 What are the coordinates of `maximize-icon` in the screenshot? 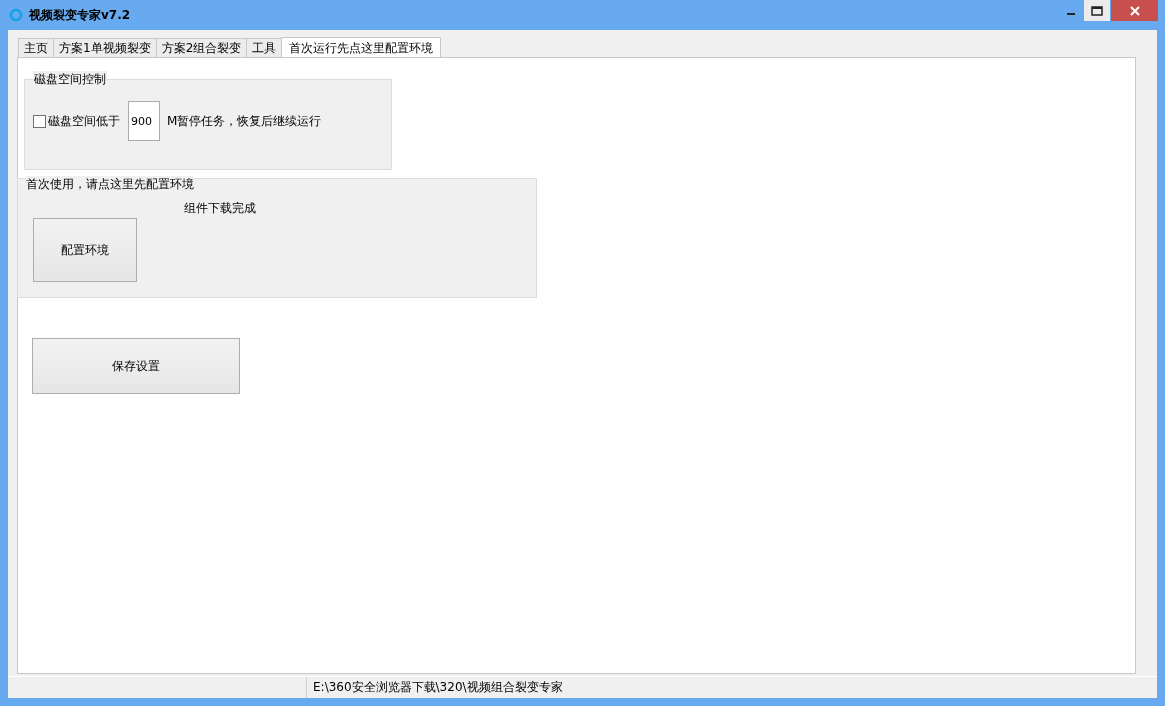 It's located at (1097, 10).